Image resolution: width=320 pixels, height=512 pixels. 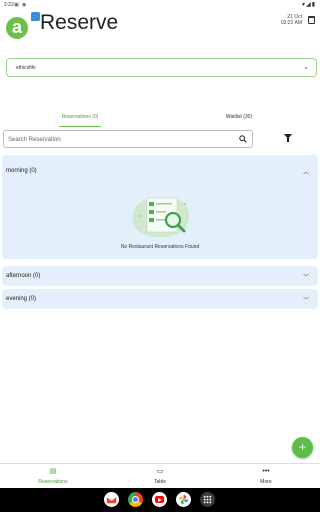 I want to click on search-field: Search Reservation, so click(x=128, y=139).